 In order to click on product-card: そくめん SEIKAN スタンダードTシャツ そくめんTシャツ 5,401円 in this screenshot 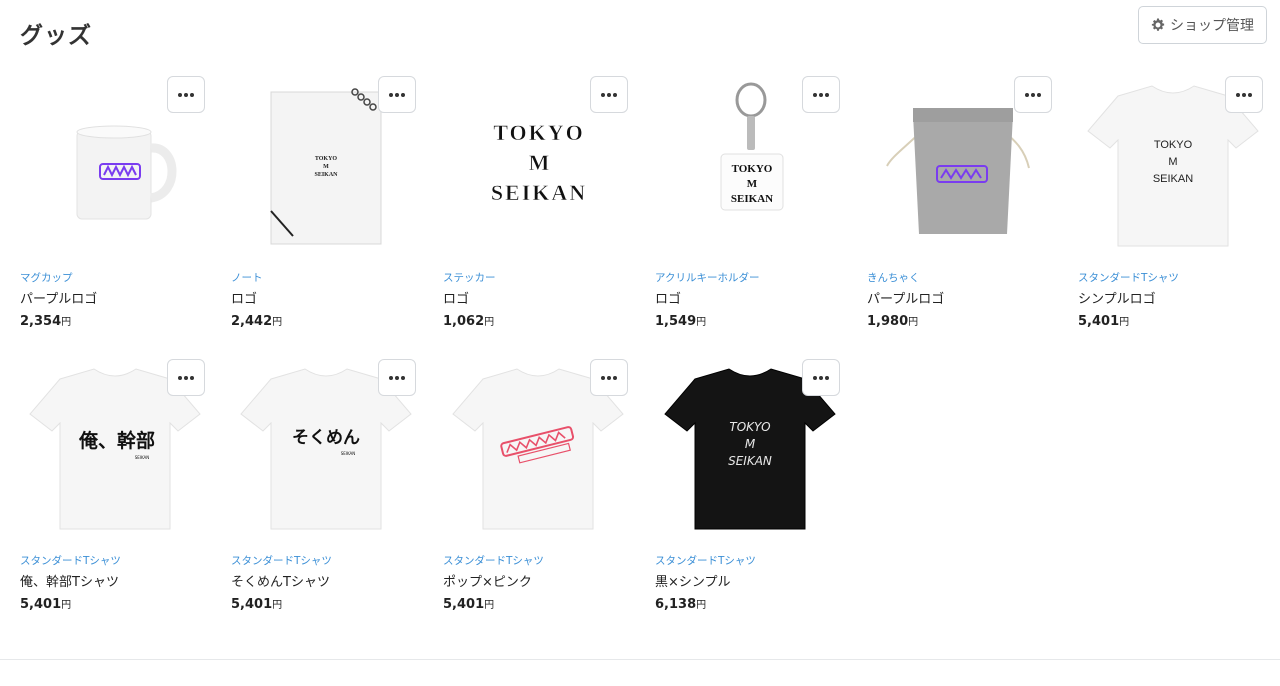, I will do `click(326, 494)`.